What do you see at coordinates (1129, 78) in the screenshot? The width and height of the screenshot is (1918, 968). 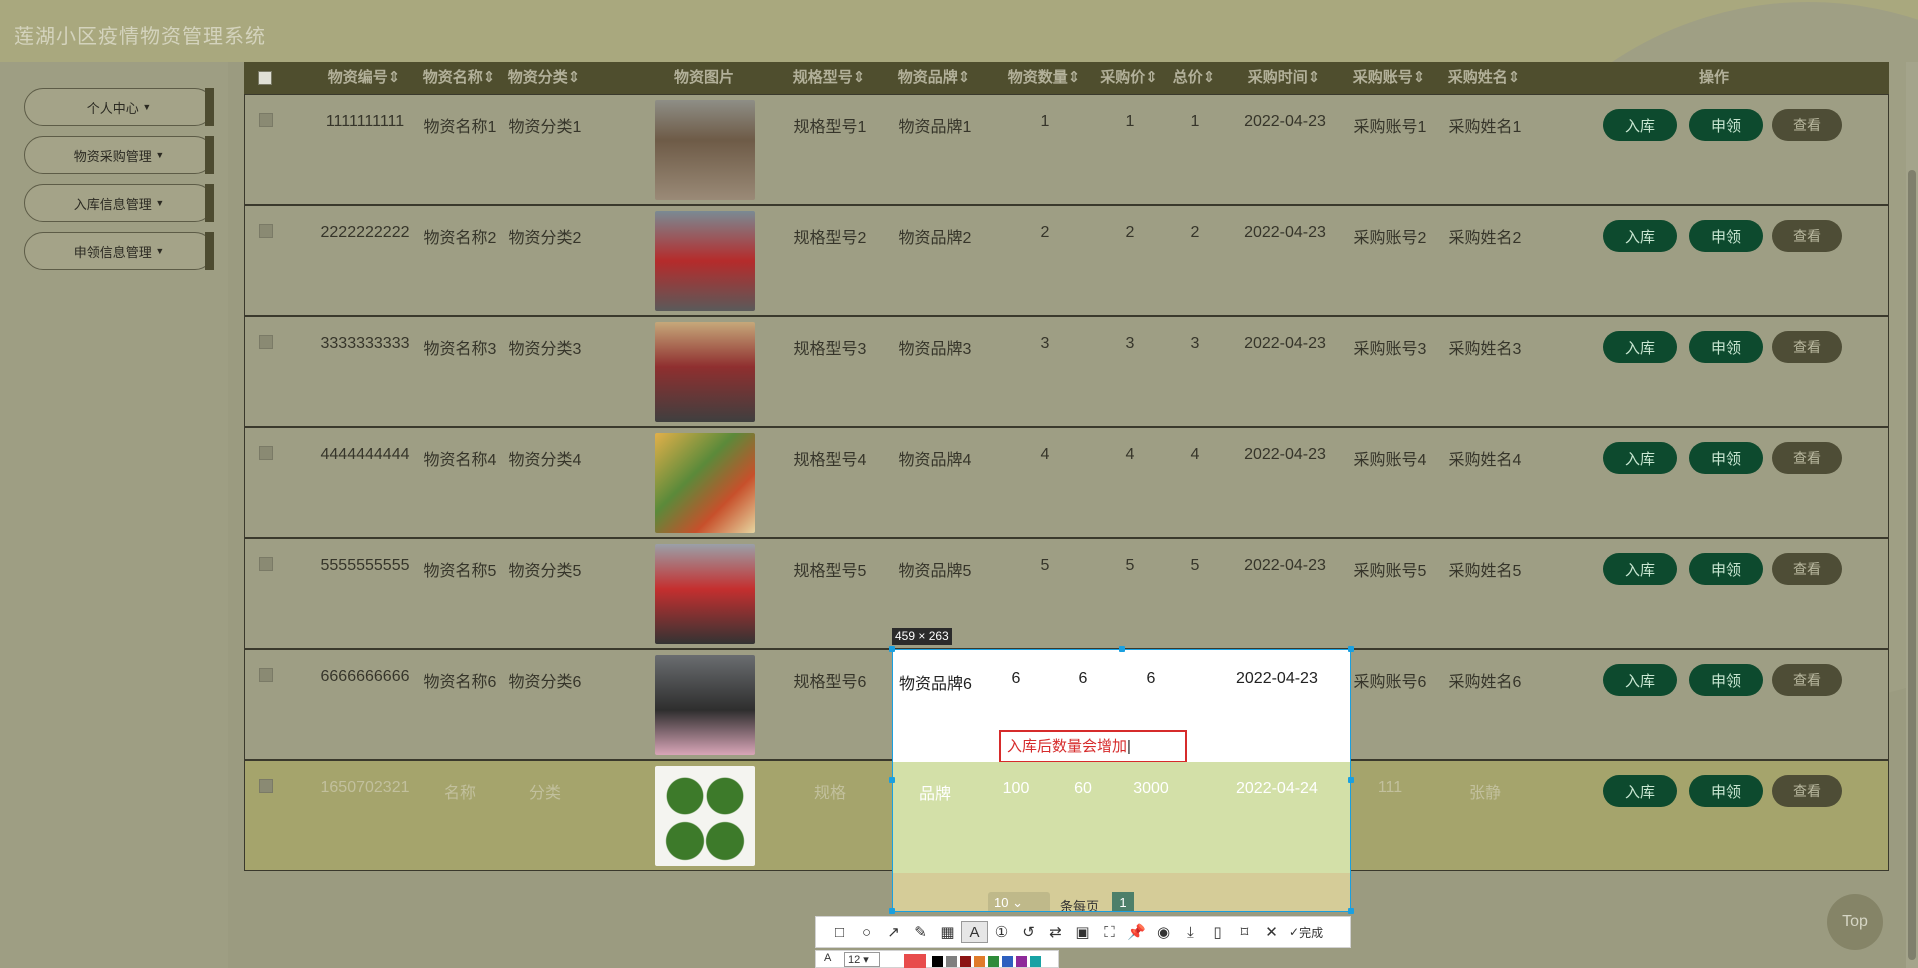 I see `header-price: 采购价⇕` at bounding box center [1129, 78].